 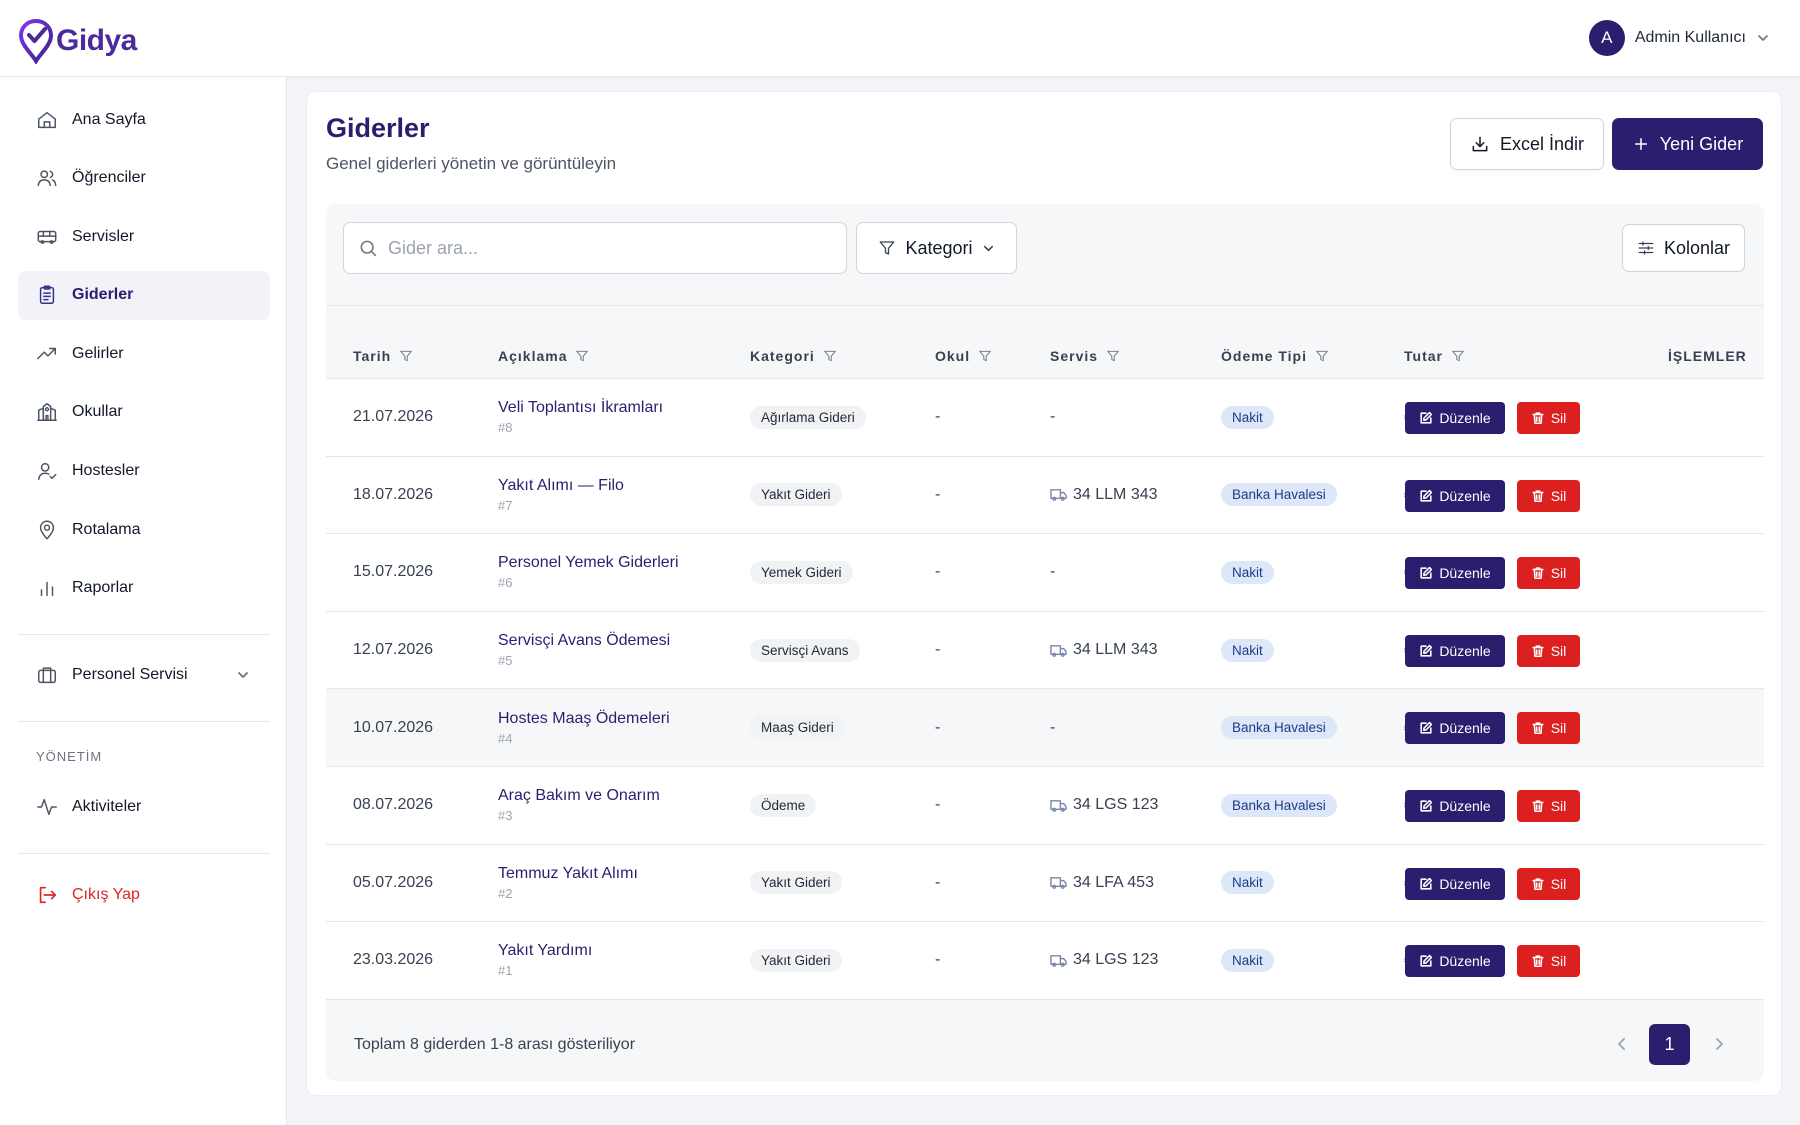 I want to click on user-menu: A Admin Kullanıcı, so click(x=1679, y=38).